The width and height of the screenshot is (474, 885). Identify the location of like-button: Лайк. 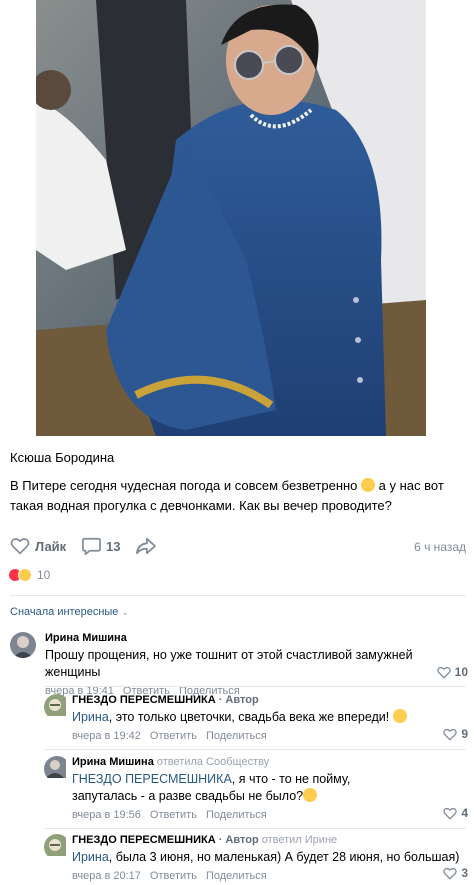
(38, 546).